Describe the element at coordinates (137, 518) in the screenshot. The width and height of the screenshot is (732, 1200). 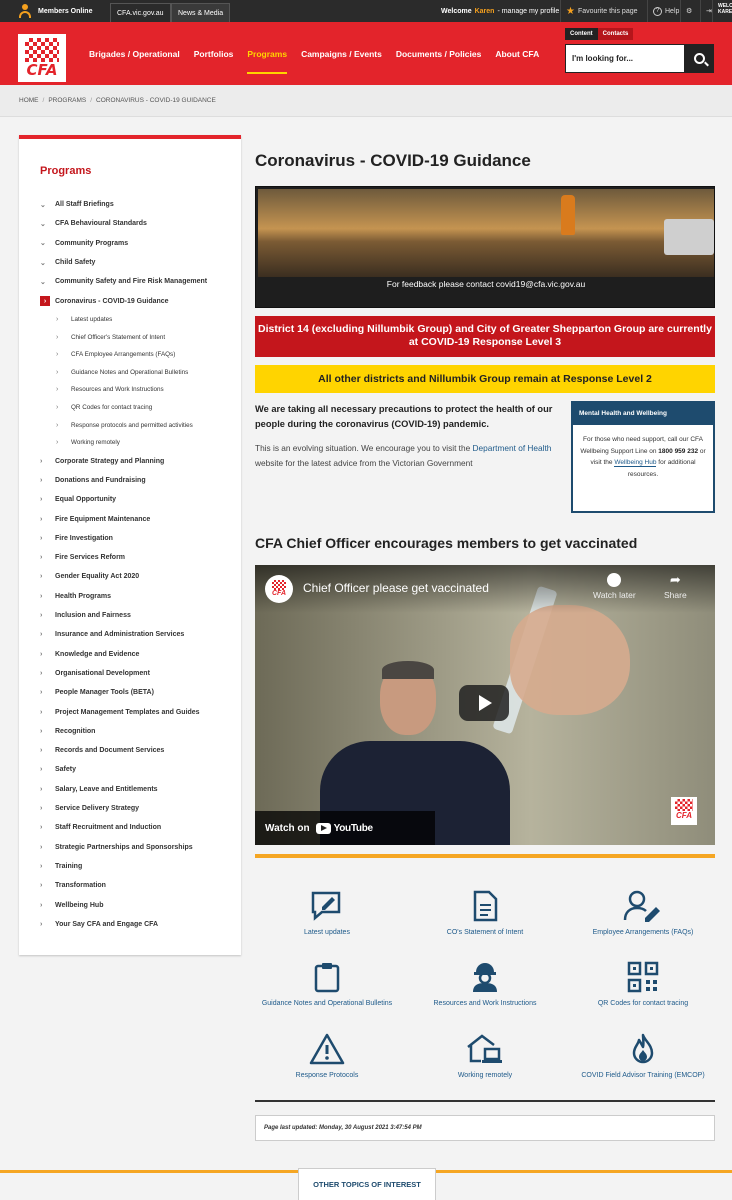
I see `sidebar-item: › Fire Equipment Maintenance` at that location.